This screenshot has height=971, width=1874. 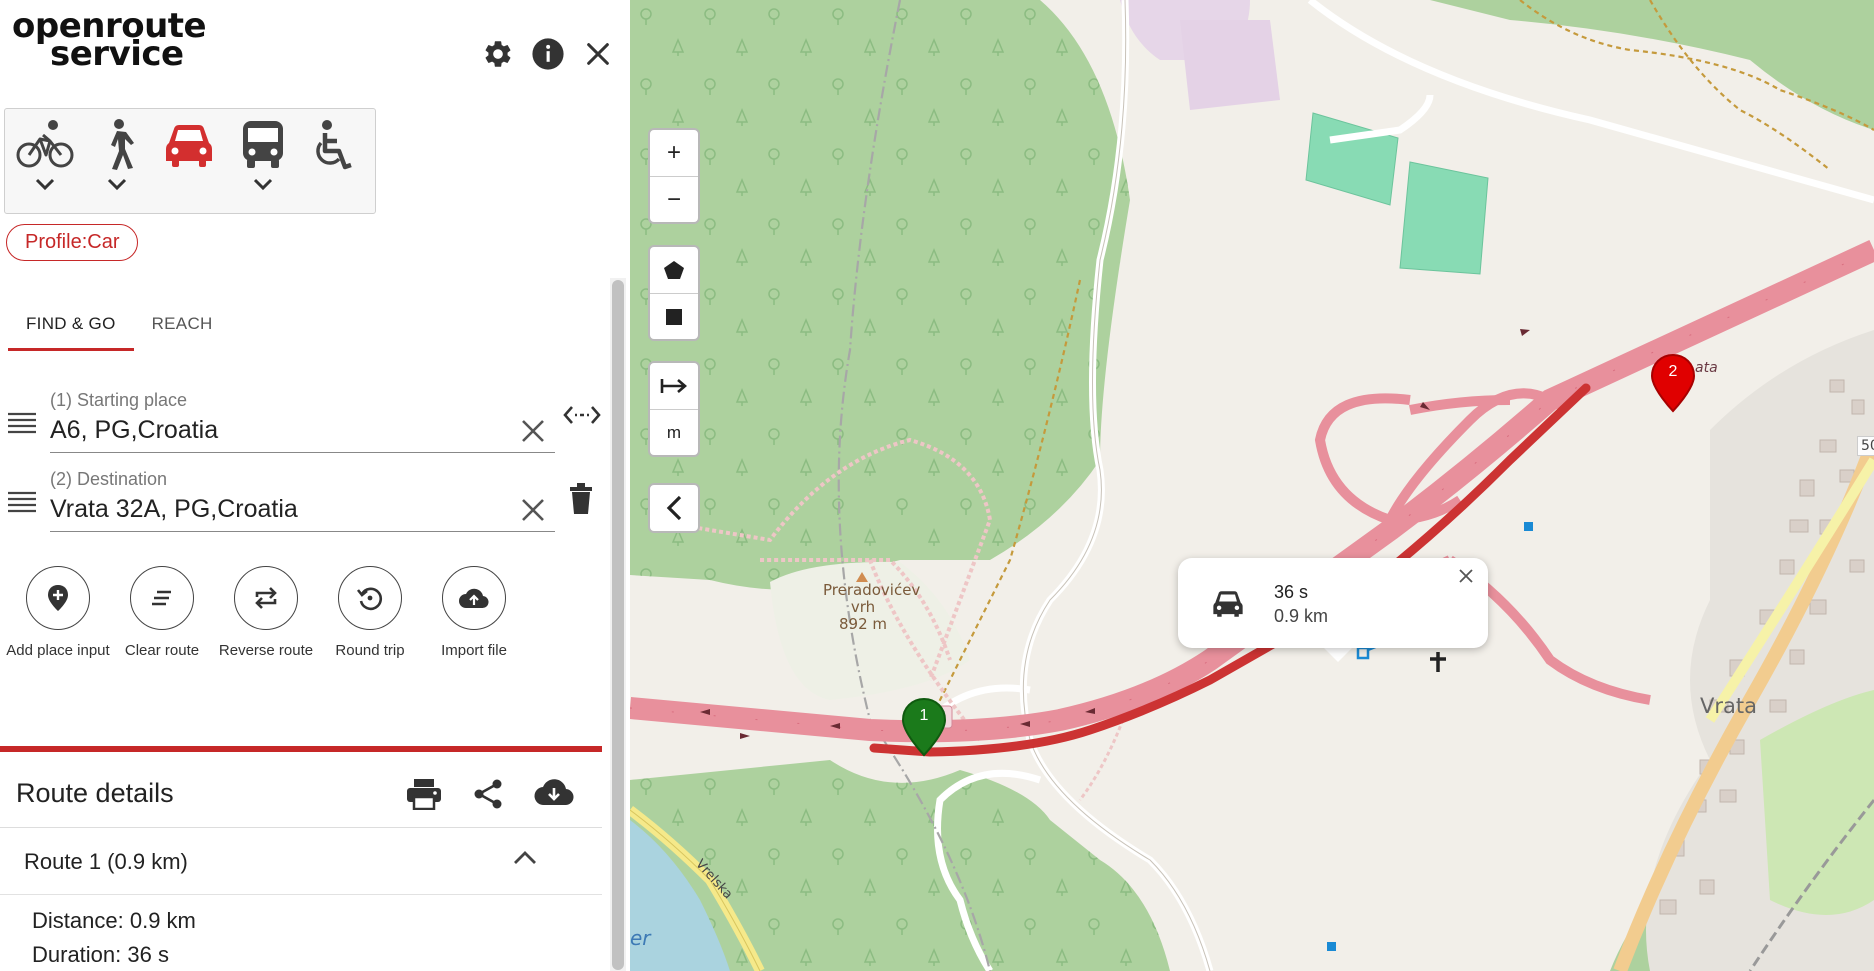 I want to click on marker-number: 2, so click(x=1673, y=371).